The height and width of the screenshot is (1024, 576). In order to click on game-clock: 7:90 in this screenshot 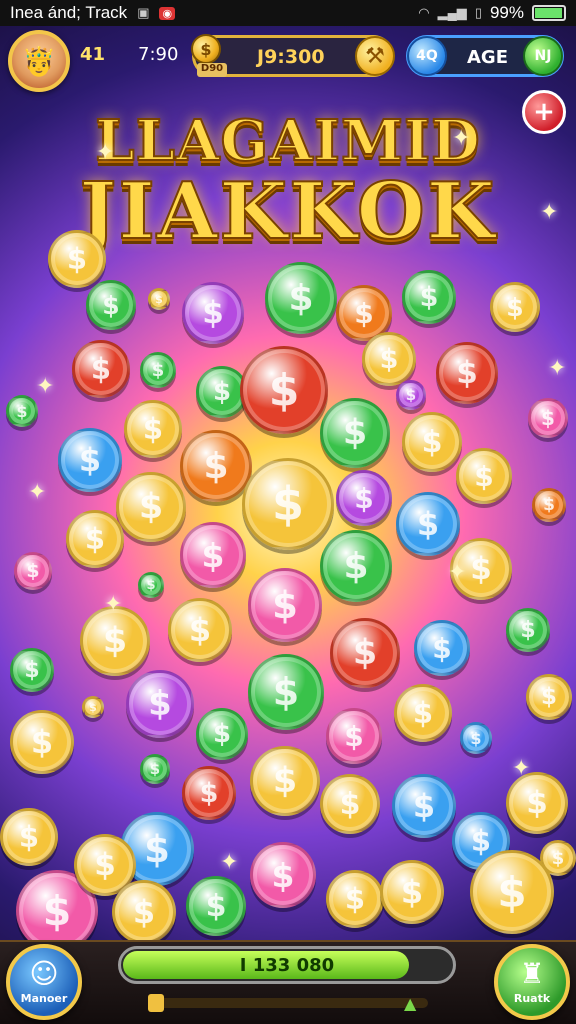, I will do `click(158, 54)`.